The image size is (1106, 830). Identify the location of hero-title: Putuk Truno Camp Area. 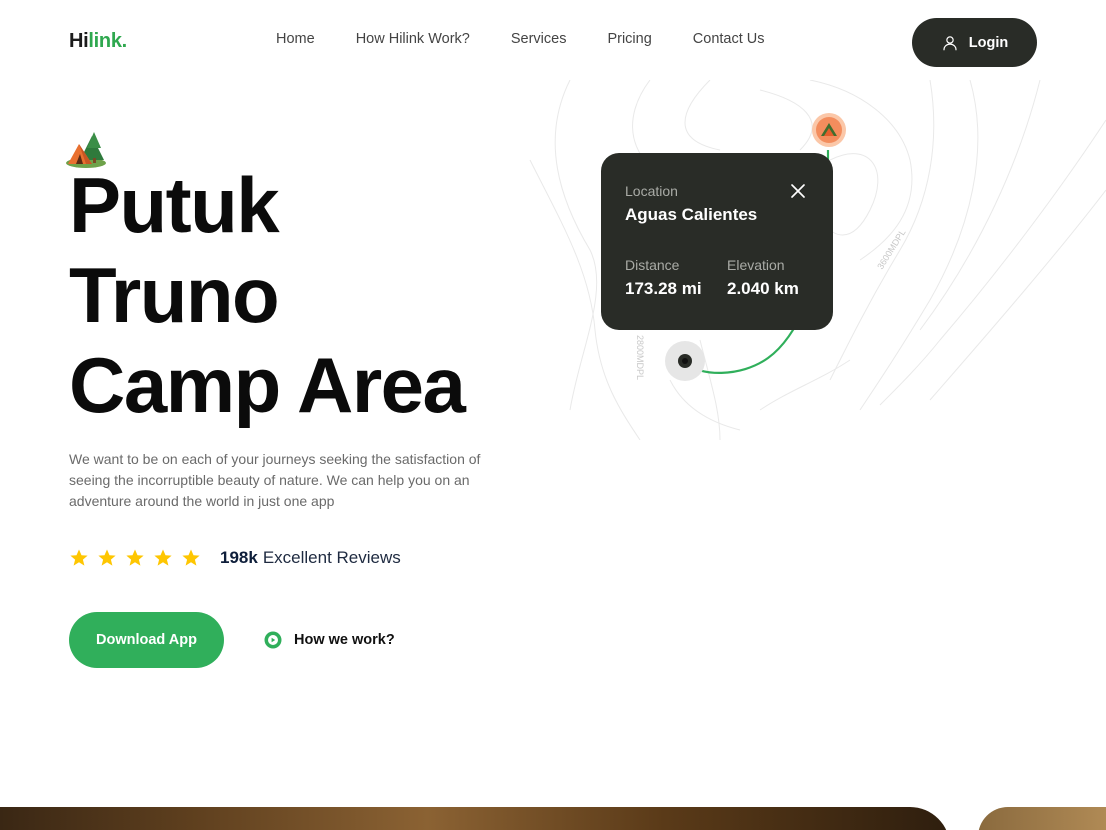
(267, 295).